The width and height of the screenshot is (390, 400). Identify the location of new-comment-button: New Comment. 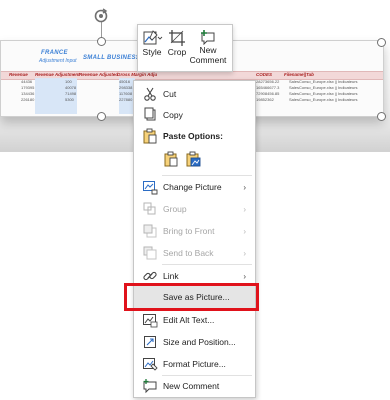
(208, 48).